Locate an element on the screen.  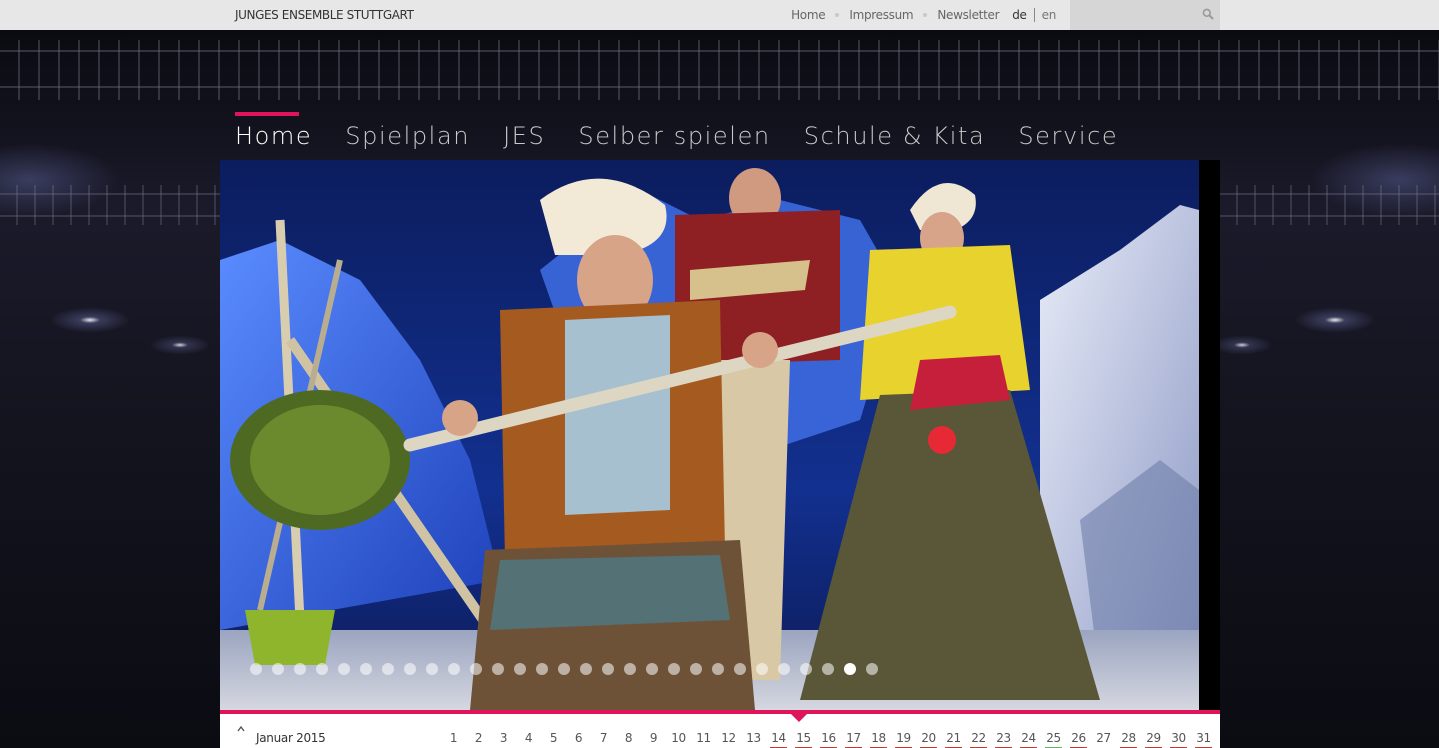
calendar-day: 12 is located at coordinates (728, 738).